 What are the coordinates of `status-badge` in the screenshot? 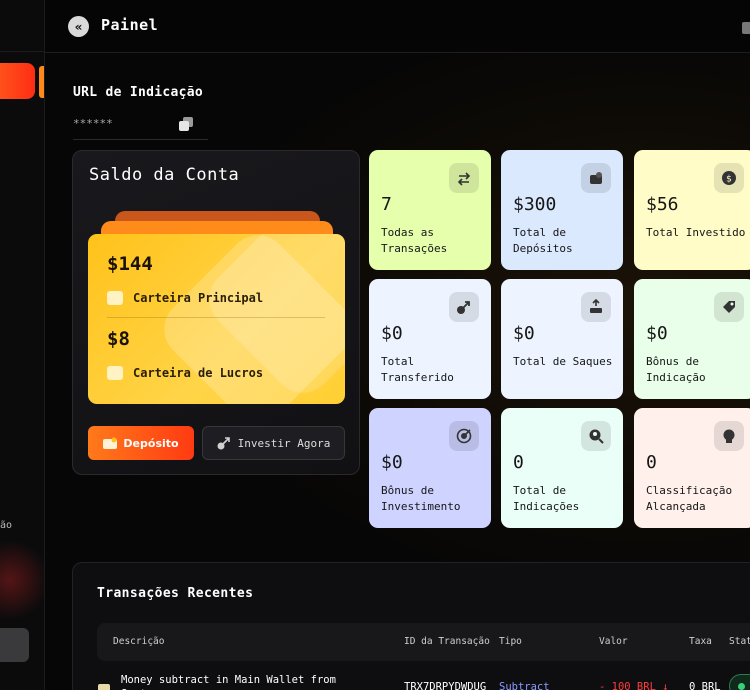 It's located at (739, 682).